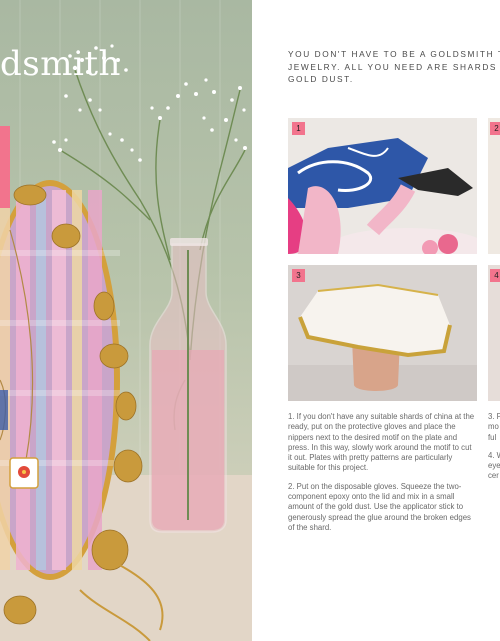  I want to click on step-badge-3: 3, so click(298, 275).